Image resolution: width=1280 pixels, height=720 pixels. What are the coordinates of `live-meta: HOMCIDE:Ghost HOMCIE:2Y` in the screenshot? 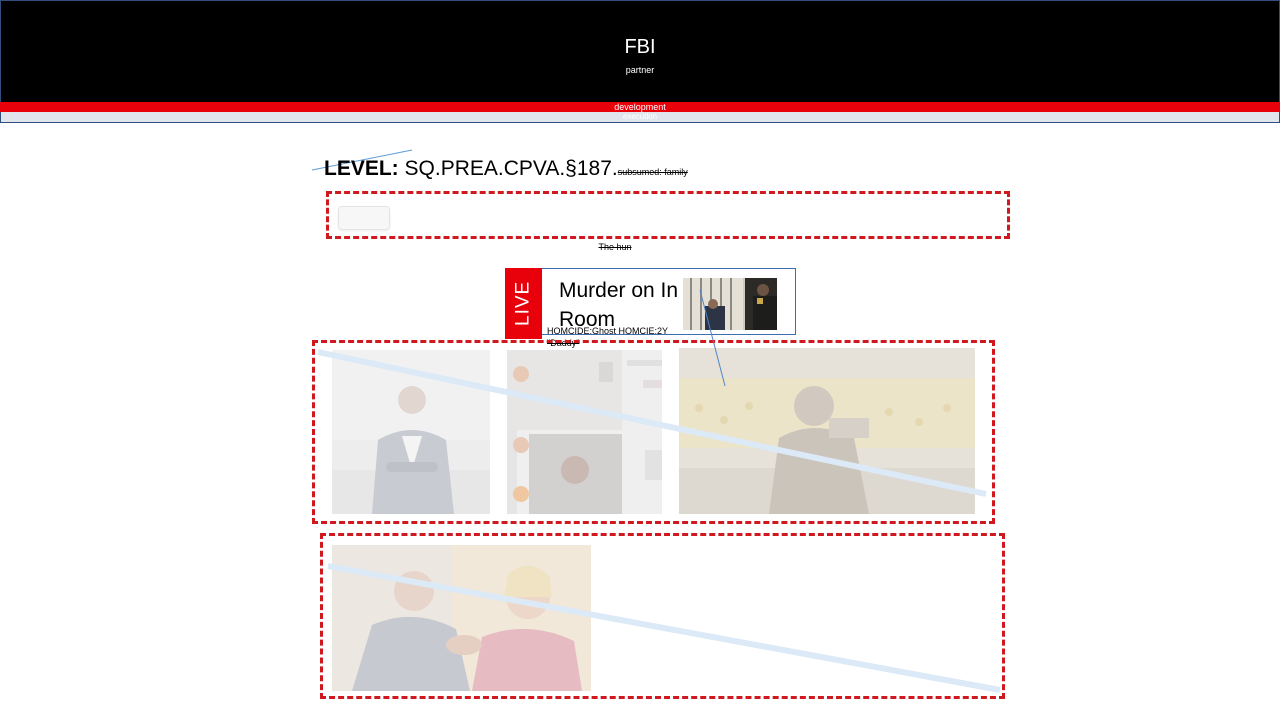 It's located at (608, 331).